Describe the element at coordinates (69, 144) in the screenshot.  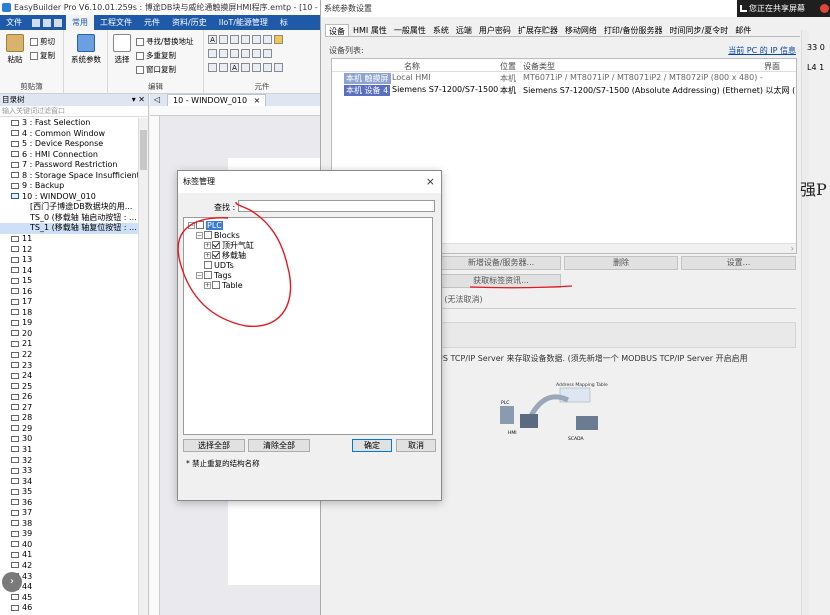
I see `tree-item: 5 : Device Response` at that location.